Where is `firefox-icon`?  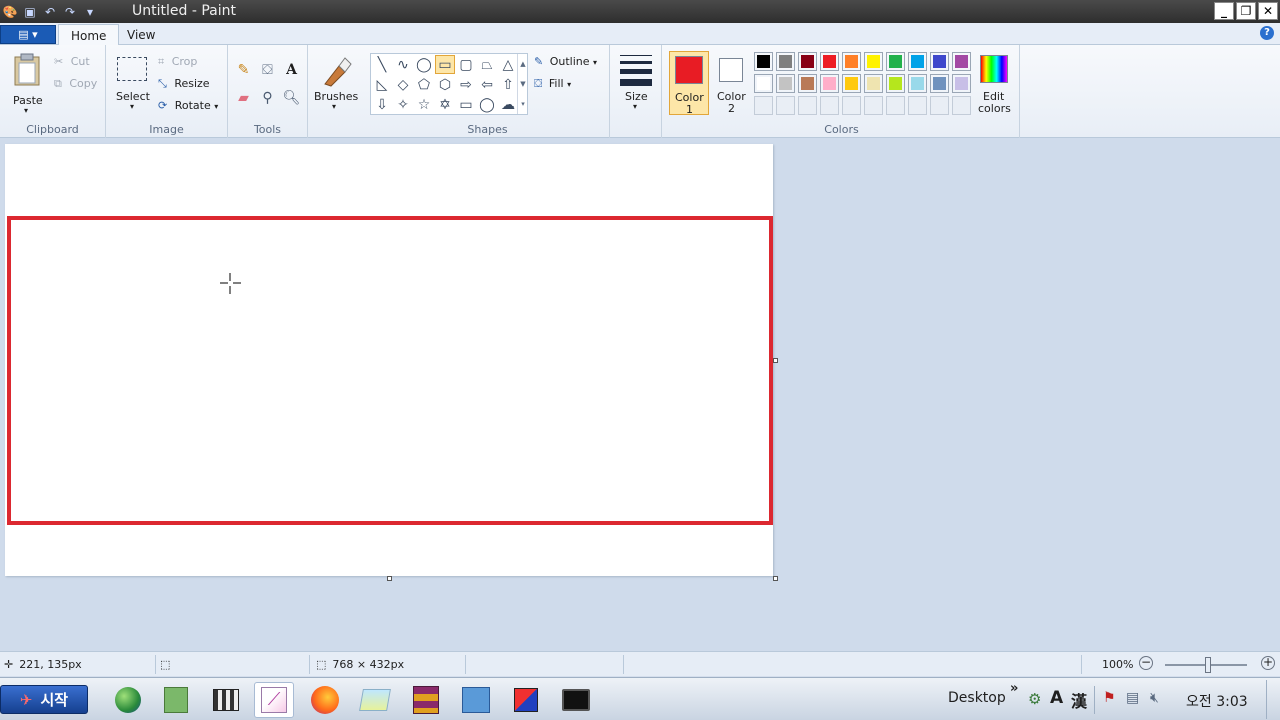 firefox-icon is located at coordinates (325, 700).